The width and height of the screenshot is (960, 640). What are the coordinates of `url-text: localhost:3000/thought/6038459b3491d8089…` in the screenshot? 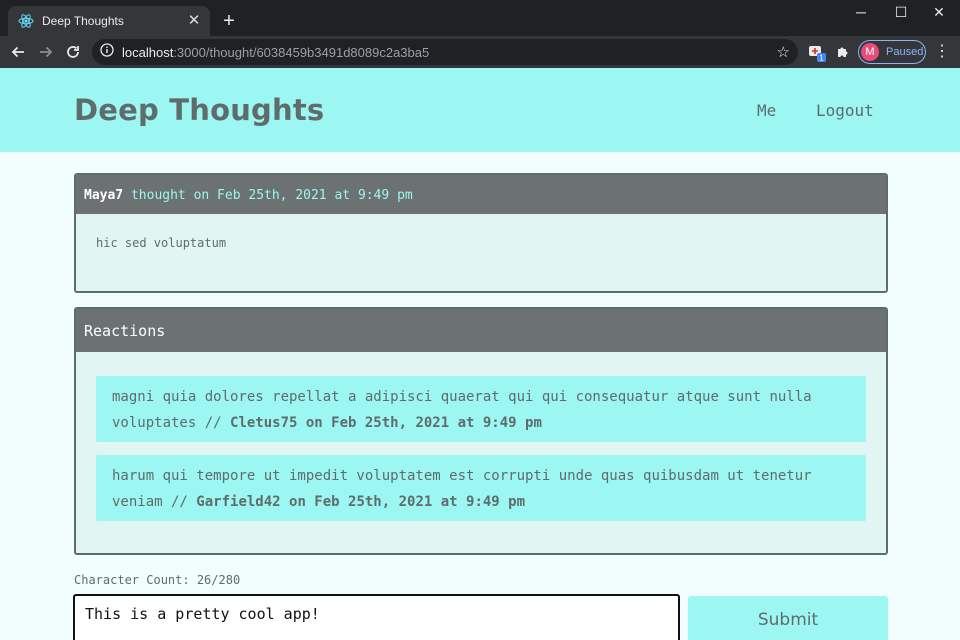 It's located at (275, 52).